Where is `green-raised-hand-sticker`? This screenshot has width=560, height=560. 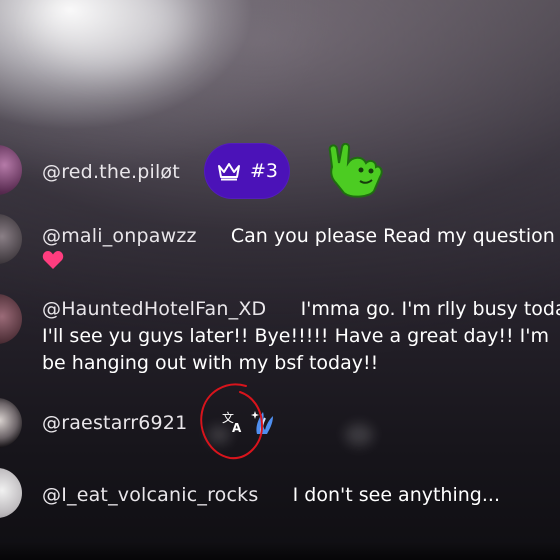 green-raised-hand-sticker is located at coordinates (354, 170).